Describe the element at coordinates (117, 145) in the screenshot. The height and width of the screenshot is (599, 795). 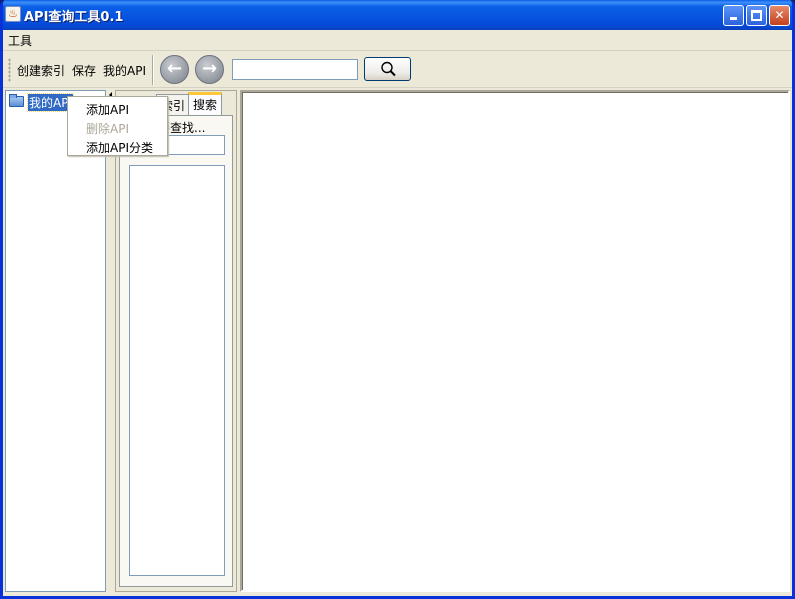
I see `menu-add-api-category: 添加API分类` at that location.